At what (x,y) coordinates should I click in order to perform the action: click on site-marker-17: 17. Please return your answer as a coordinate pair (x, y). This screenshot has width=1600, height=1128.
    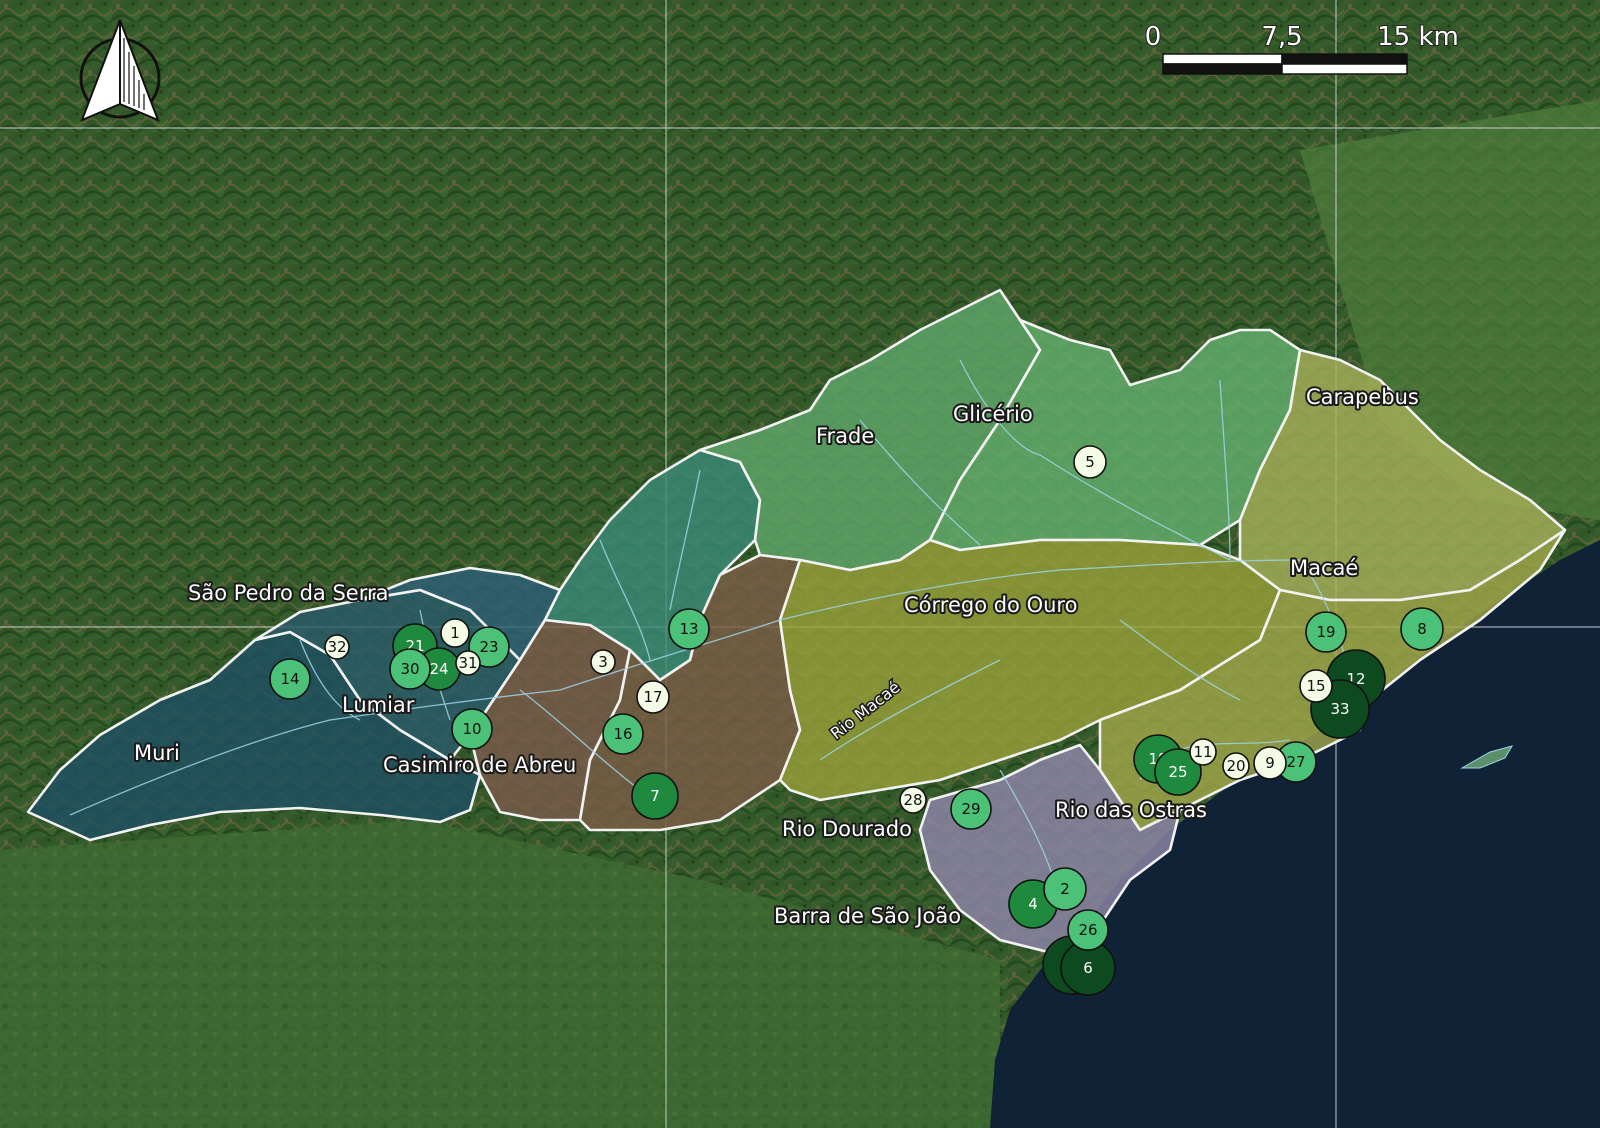
    Looking at the image, I should click on (653, 697).